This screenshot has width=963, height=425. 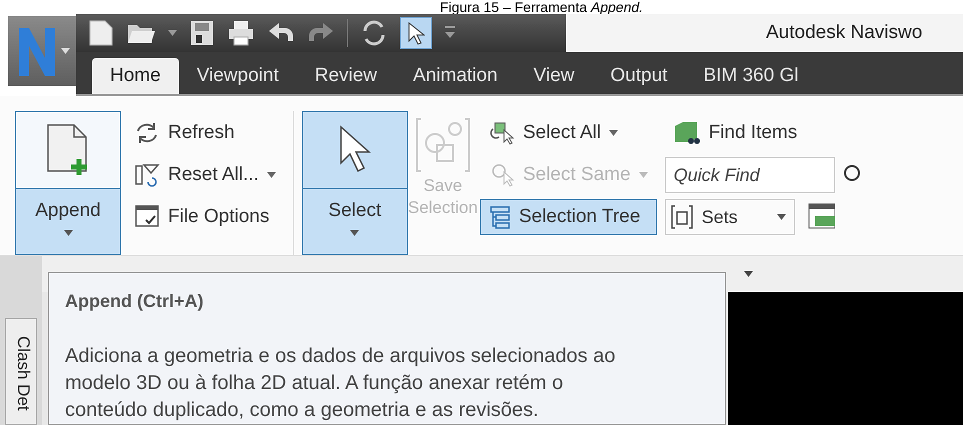 What do you see at coordinates (68, 183) in the screenshot?
I see `append-button: Append` at bounding box center [68, 183].